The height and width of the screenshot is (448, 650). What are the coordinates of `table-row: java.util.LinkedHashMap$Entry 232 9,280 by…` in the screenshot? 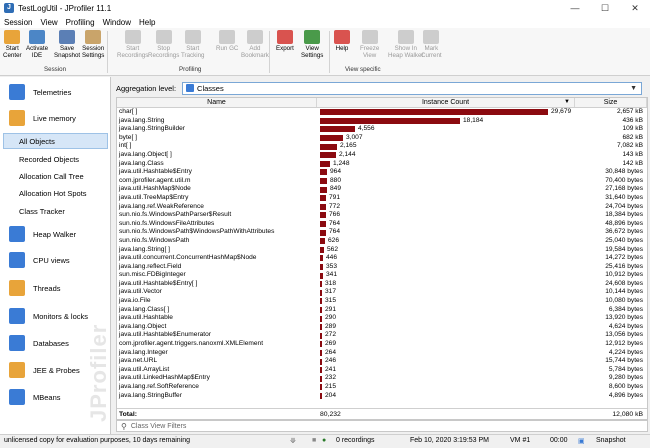 It's located at (382, 378).